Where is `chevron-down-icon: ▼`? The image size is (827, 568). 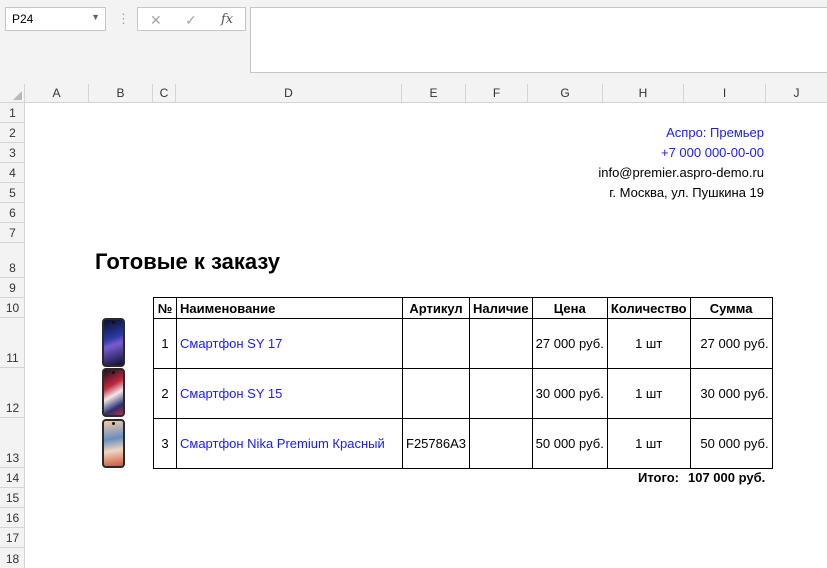 chevron-down-icon: ▼ is located at coordinates (95, 17).